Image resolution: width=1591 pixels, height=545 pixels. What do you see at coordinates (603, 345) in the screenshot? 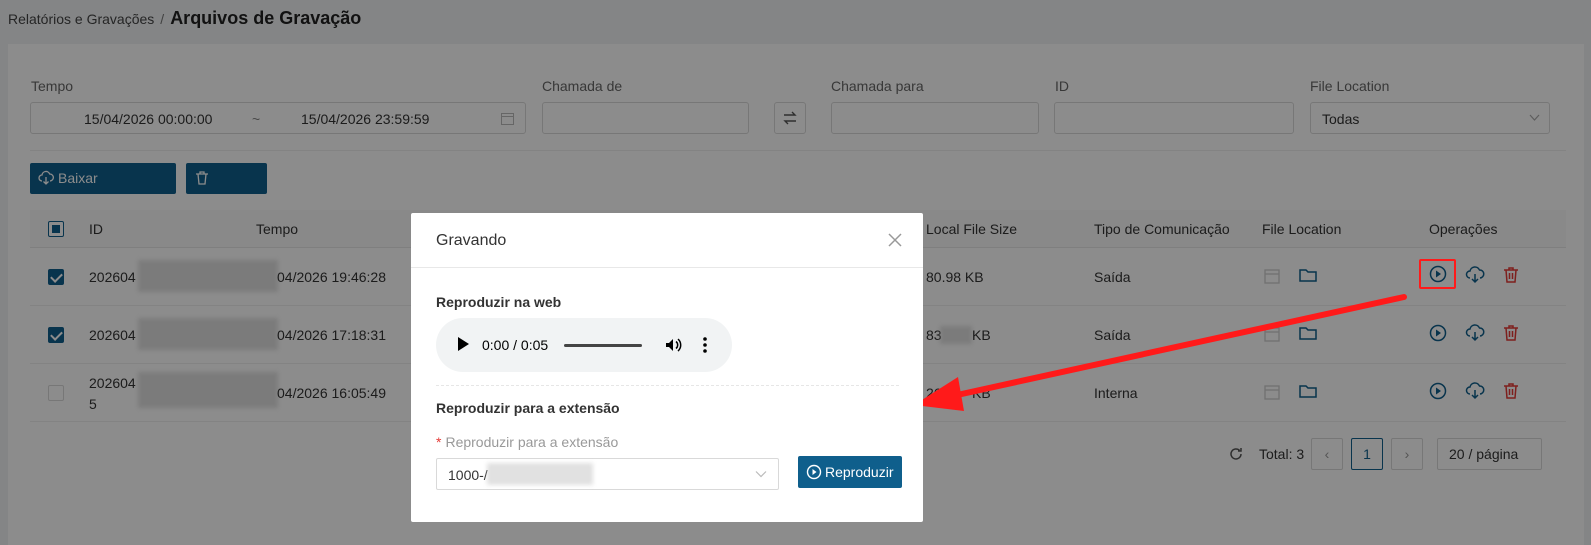
I see `audio-progress-track` at bounding box center [603, 345].